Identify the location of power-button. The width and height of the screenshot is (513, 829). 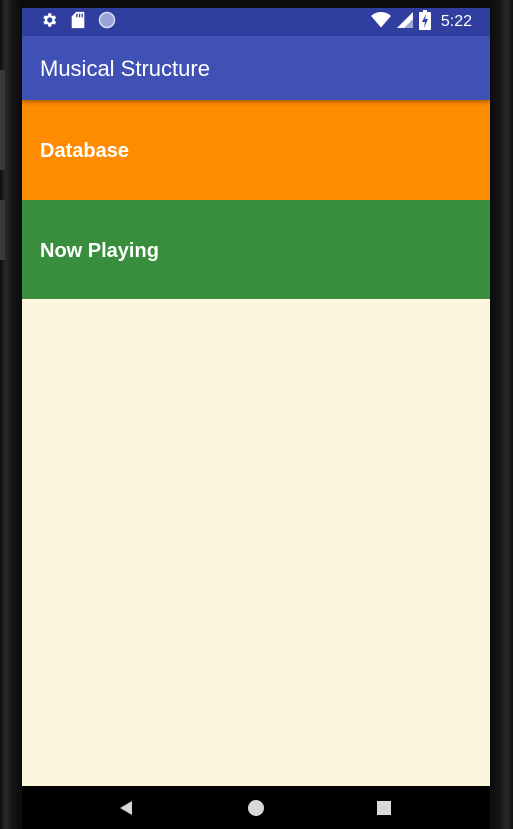
(2, 230).